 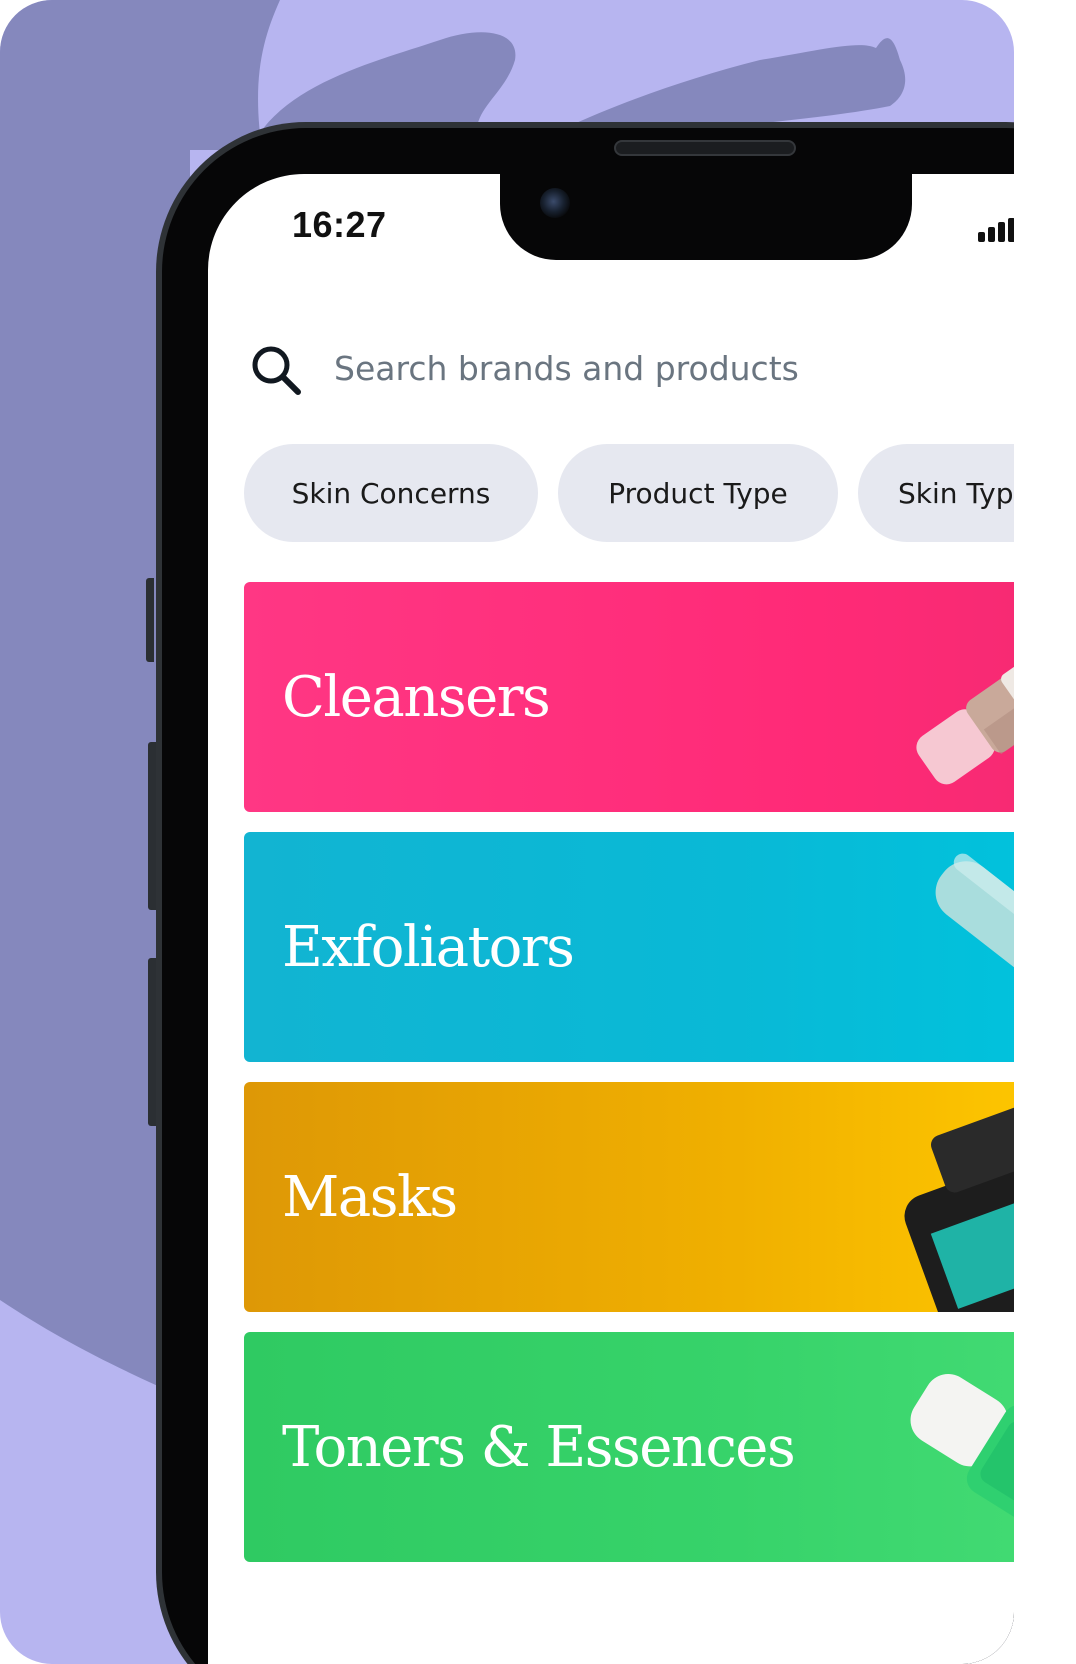 What do you see at coordinates (664, 368) in the screenshot?
I see `search-input` at bounding box center [664, 368].